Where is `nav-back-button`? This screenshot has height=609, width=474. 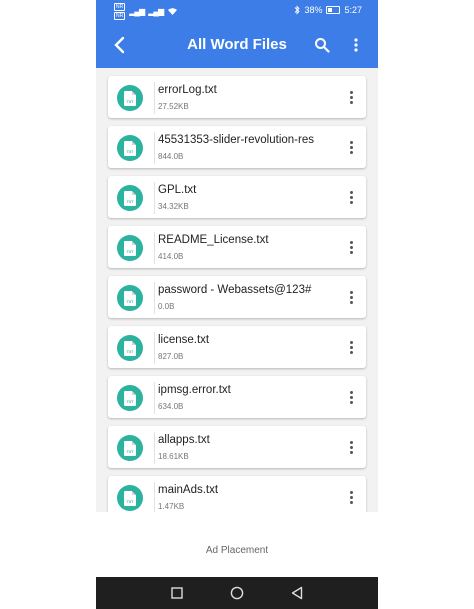 nav-back-button is located at coordinates (297, 593).